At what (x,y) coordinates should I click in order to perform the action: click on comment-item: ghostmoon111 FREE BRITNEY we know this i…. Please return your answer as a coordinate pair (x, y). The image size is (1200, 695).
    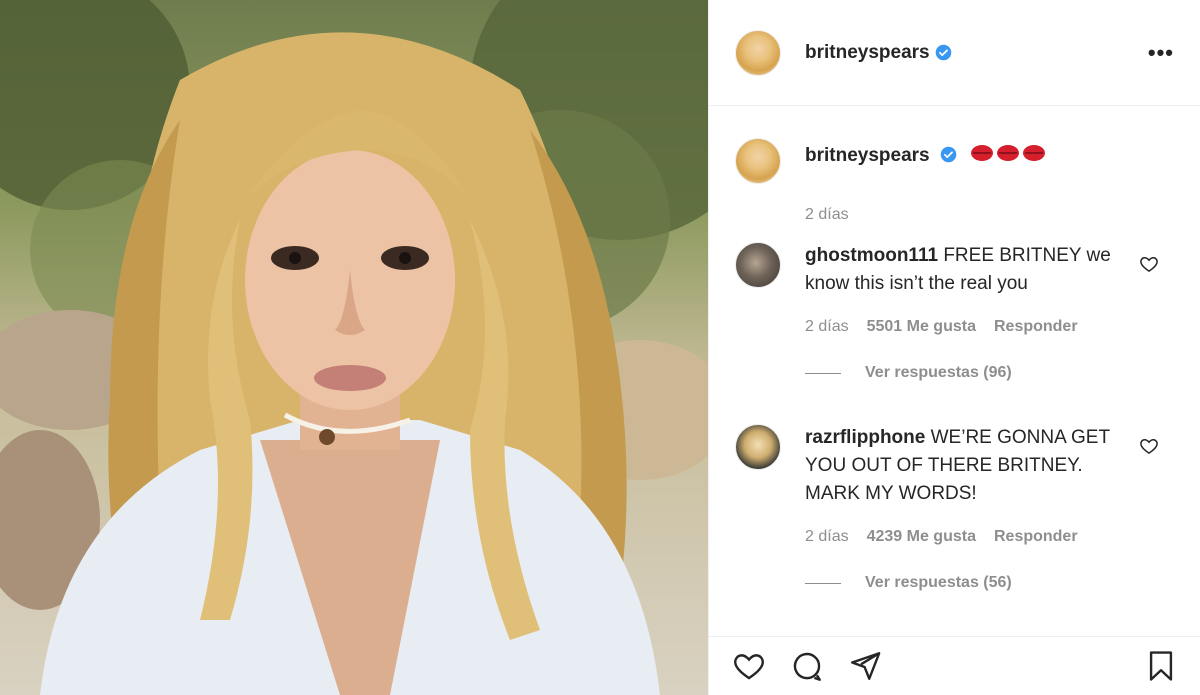
    Looking at the image, I should click on (955, 312).